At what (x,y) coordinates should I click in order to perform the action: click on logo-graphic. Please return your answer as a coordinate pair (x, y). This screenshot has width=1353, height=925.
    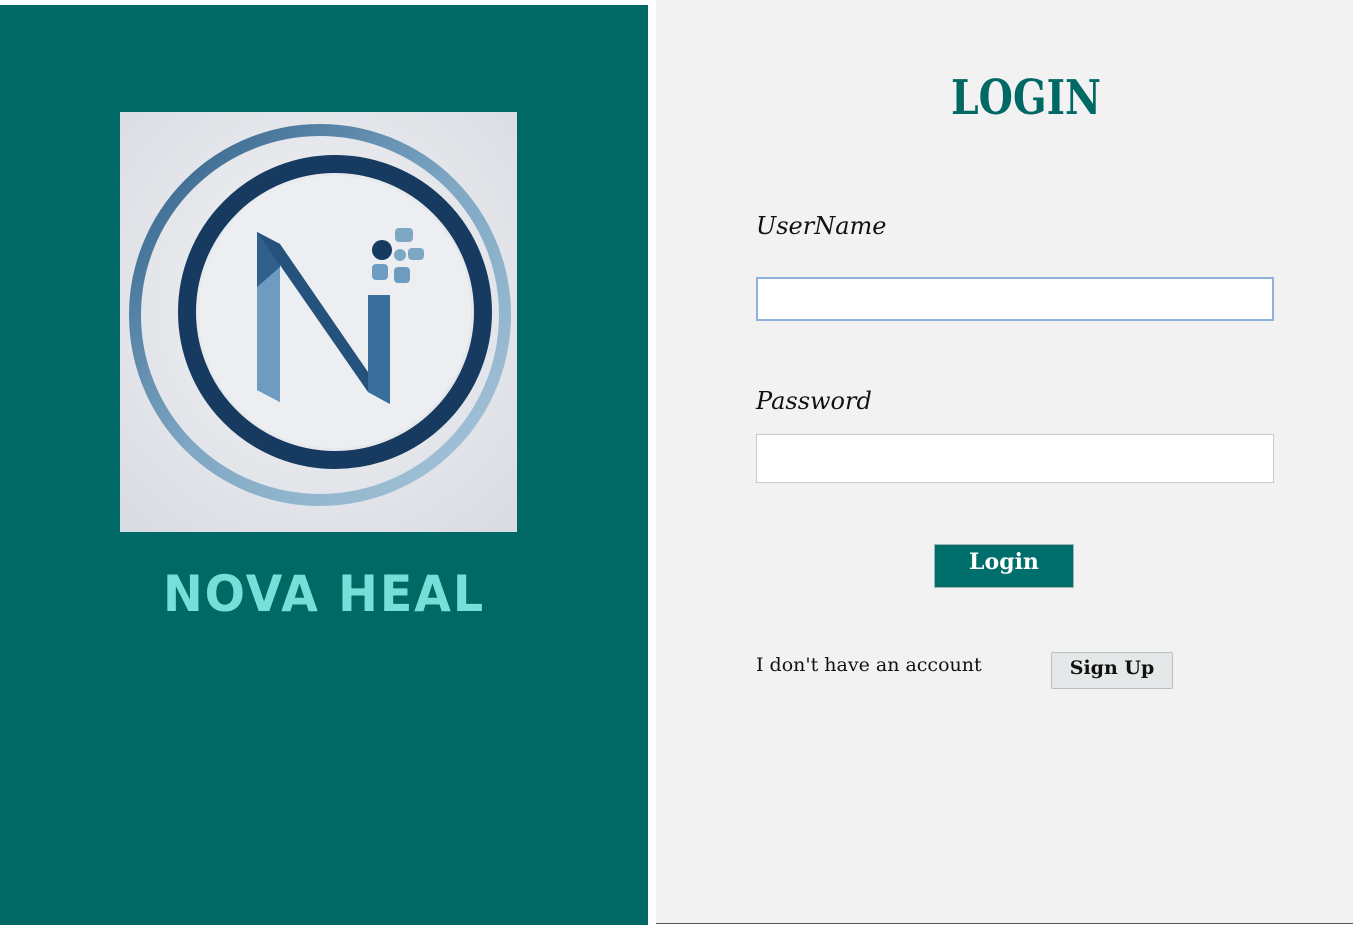
    Looking at the image, I should click on (318, 322).